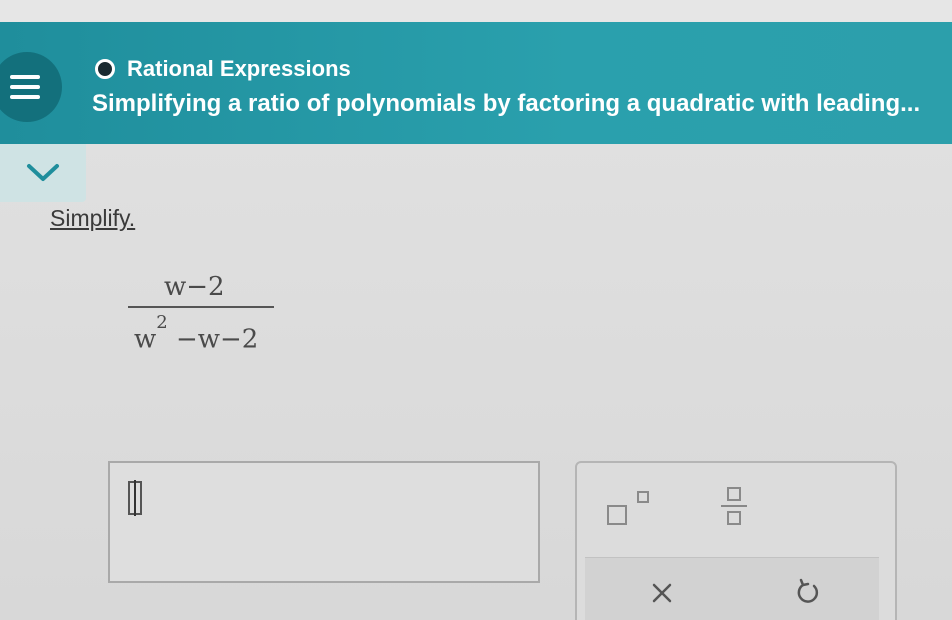  Describe the element at coordinates (734, 506) in the screenshot. I see `fraction-bar-icon` at that location.